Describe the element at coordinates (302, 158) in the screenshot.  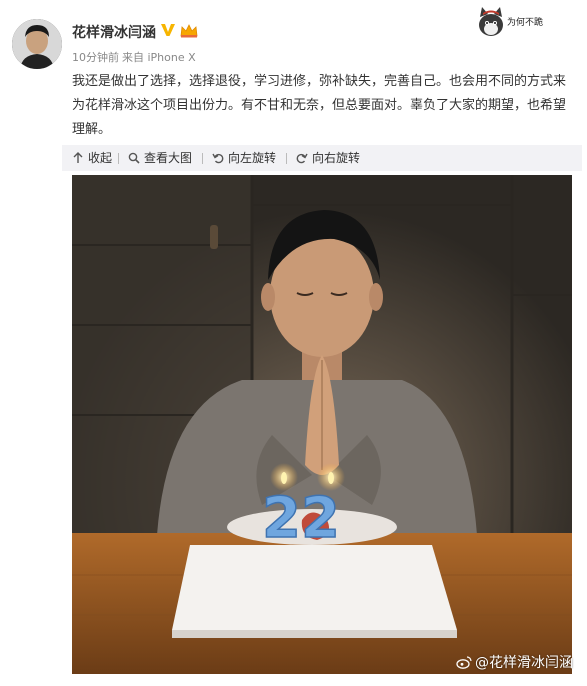
I see `rotate-right-icon` at that location.